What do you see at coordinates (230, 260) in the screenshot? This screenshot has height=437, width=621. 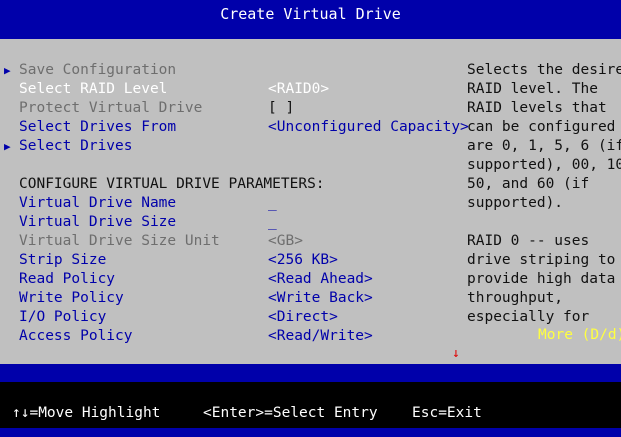 I see `param-strip-size: Strip Size <256 KB>` at bounding box center [230, 260].